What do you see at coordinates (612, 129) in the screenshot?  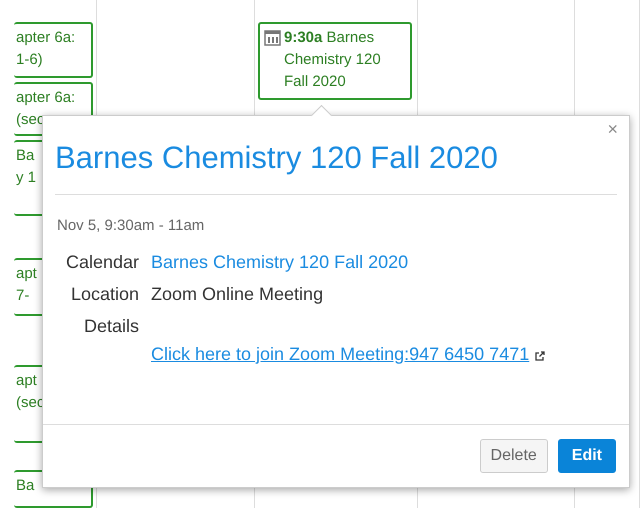 I see `close-button: ×` at bounding box center [612, 129].